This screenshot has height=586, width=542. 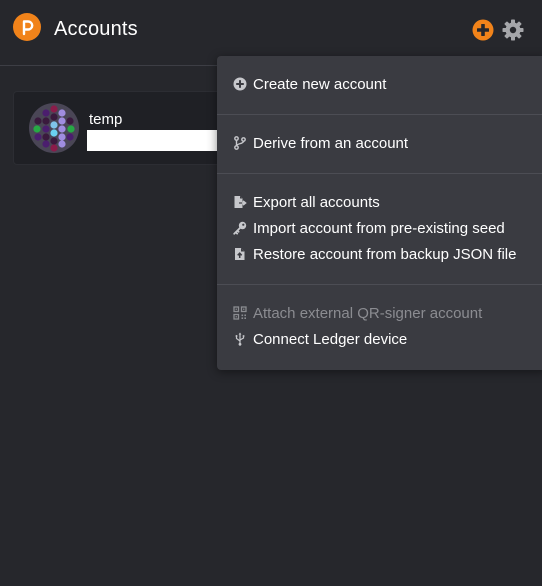 What do you see at coordinates (240, 339) in the screenshot?
I see `usb-icon` at bounding box center [240, 339].